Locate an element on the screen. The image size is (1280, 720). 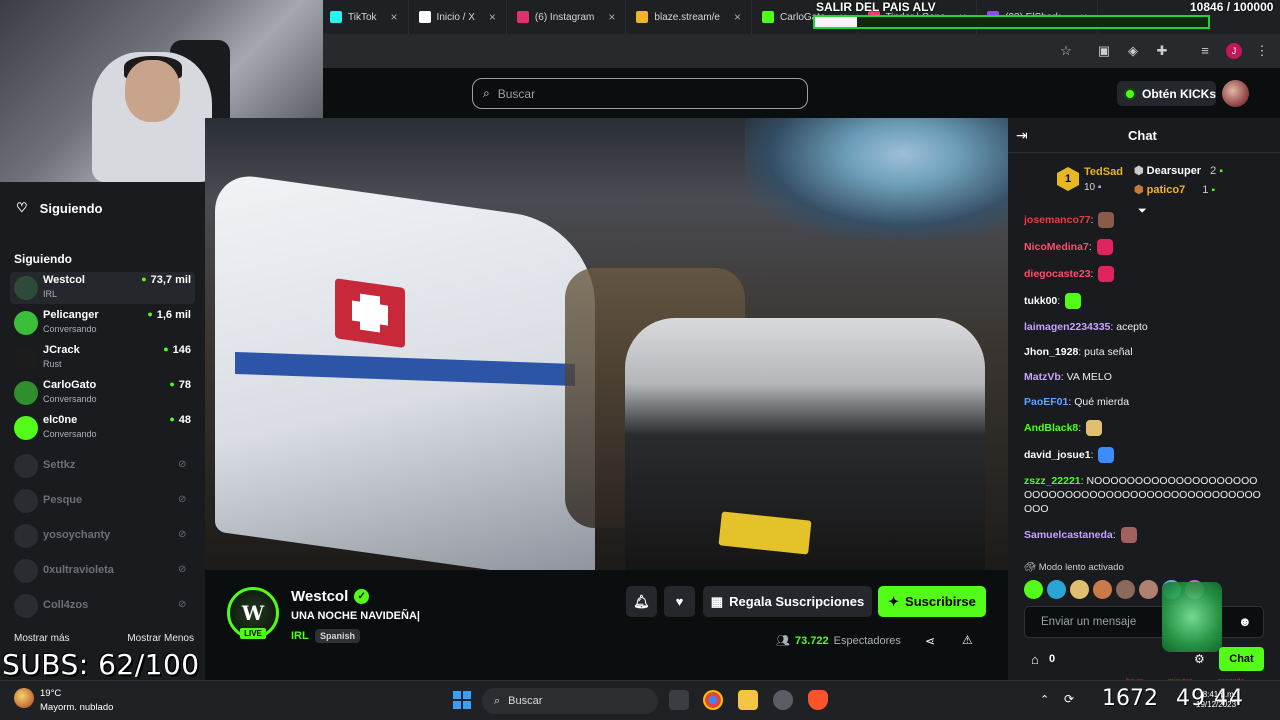
chat-settings-icon: ⚙ is located at coordinates (1199, 659).